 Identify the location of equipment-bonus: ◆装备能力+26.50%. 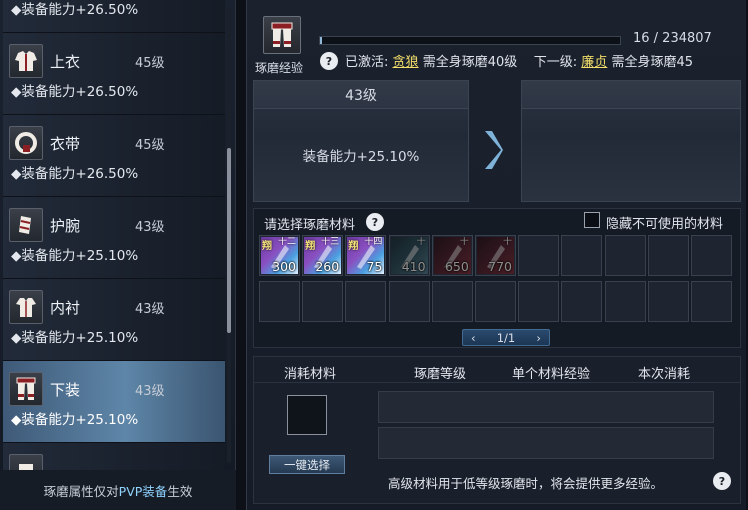
(75, 92).